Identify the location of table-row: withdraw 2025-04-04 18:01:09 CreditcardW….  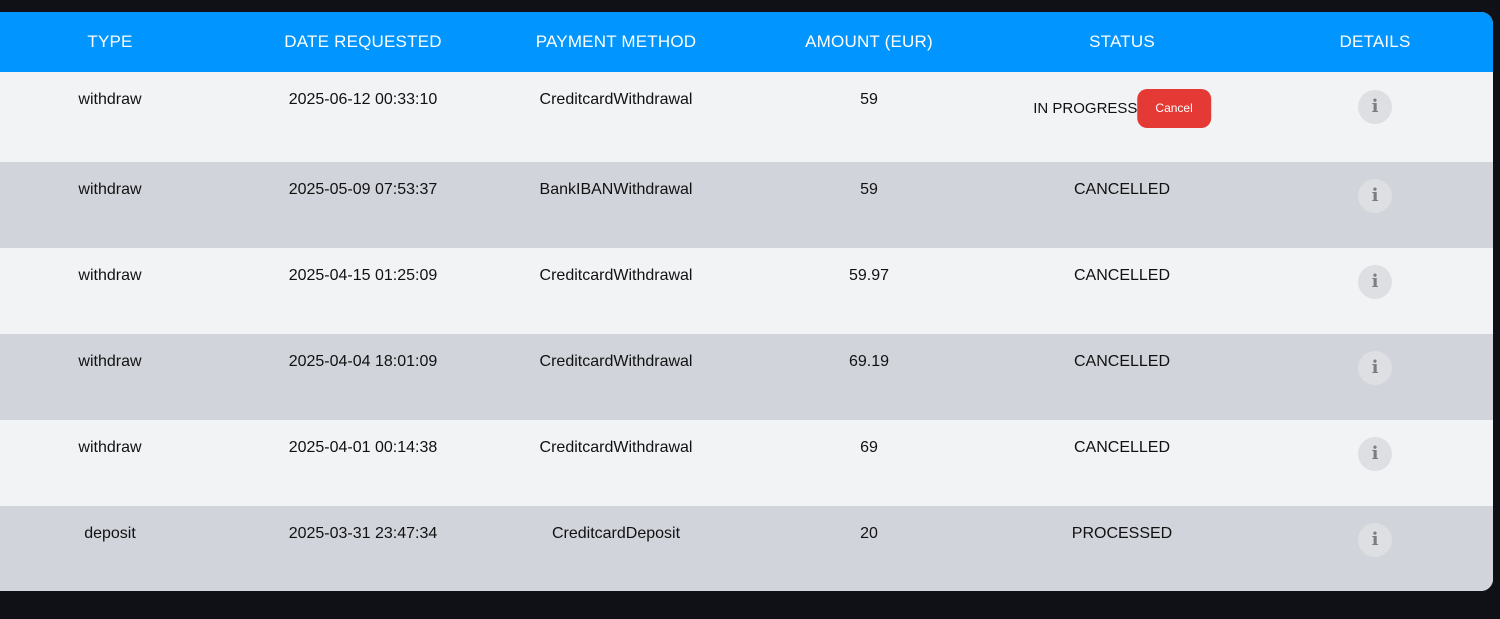
(746, 377).